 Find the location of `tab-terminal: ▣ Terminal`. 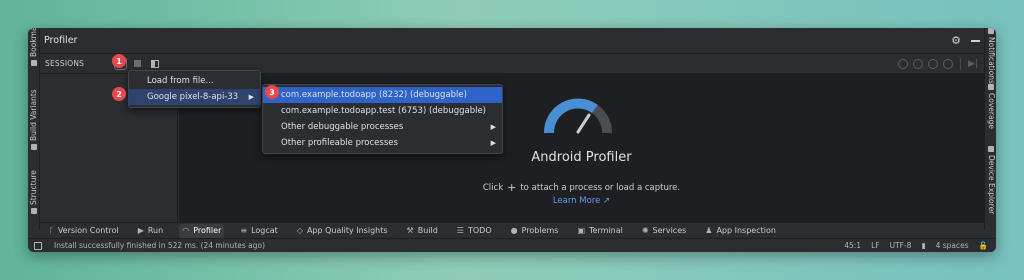

tab-terminal: ▣ Terminal is located at coordinates (599, 231).